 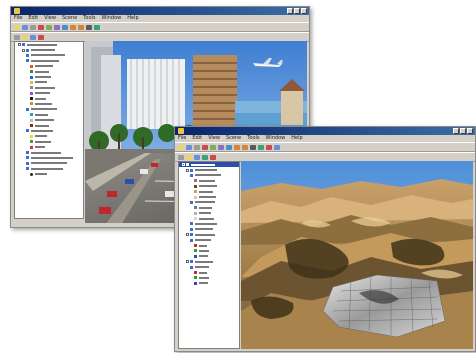 What do you see at coordinates (269, 147) in the screenshot?
I see `record-icon` at bounding box center [269, 147].